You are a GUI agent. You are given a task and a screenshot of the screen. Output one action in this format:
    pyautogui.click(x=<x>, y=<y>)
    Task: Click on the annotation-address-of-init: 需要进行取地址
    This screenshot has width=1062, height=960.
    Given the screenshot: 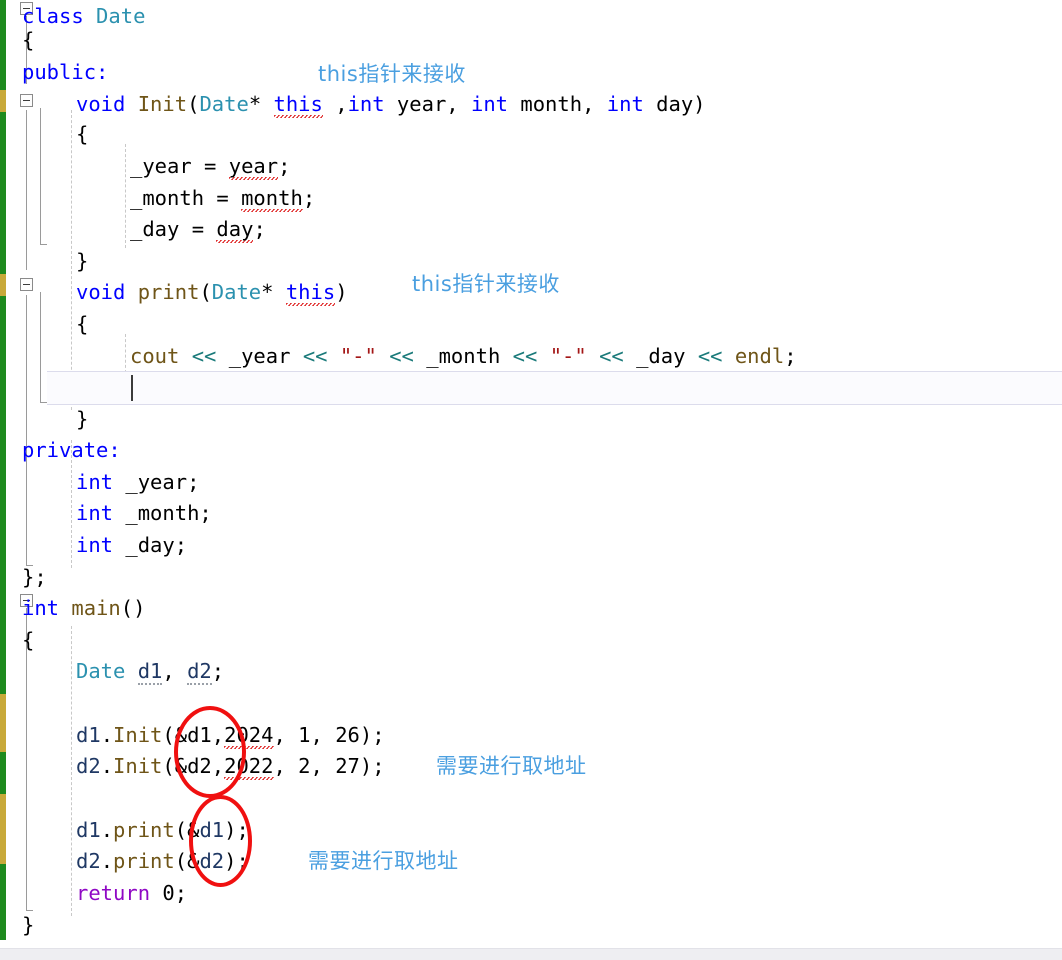 What is the action you would take?
    pyautogui.click(x=511, y=766)
    